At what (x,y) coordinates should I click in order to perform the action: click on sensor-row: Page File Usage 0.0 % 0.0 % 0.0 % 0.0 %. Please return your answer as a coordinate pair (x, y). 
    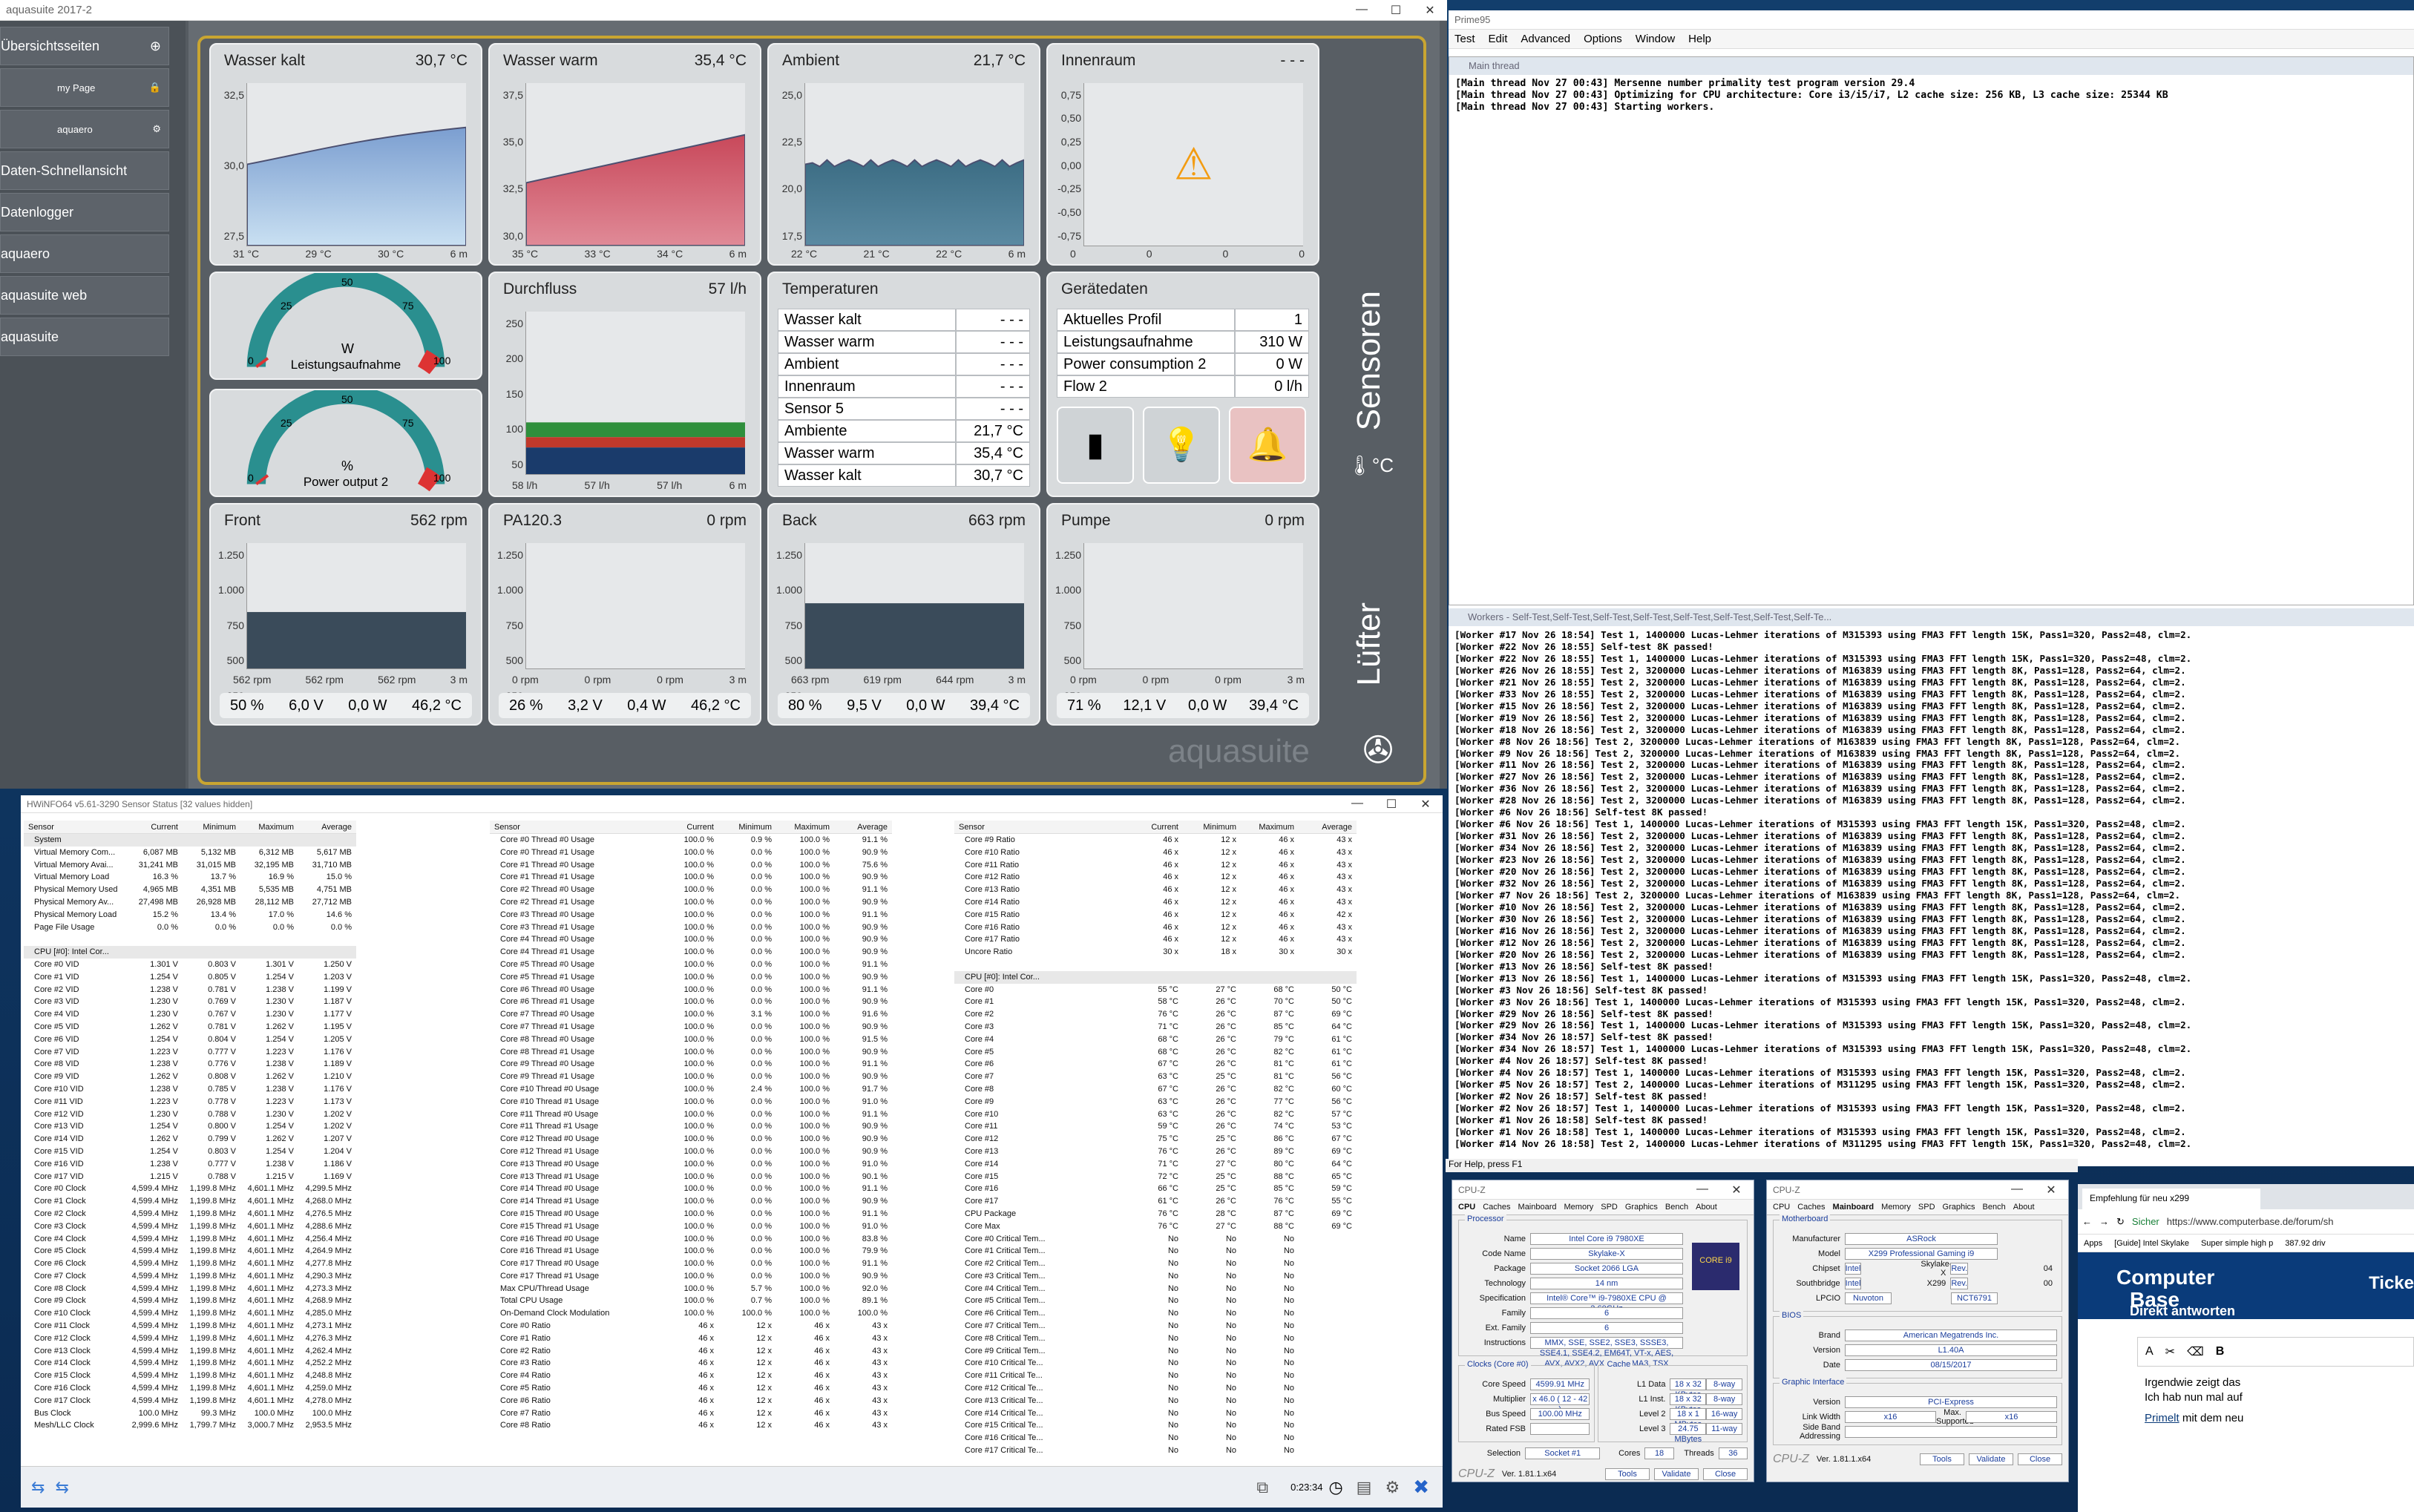
    Looking at the image, I should click on (190, 927).